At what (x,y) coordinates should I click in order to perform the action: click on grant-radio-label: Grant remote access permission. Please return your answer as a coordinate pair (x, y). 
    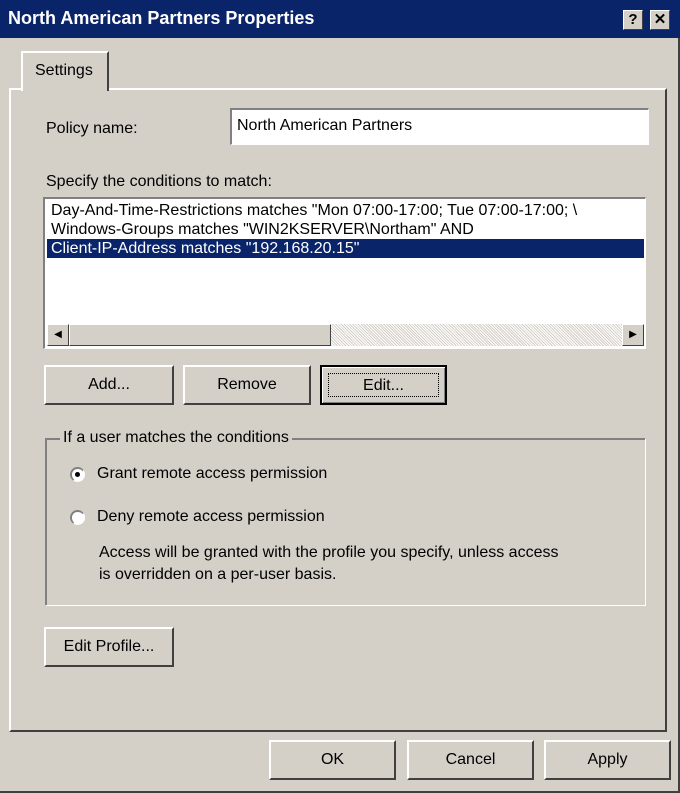
    Looking at the image, I should click on (212, 474).